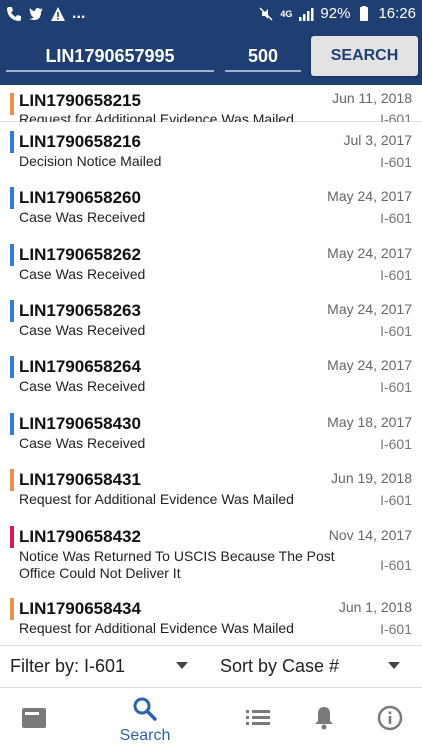  Describe the element at coordinates (80, 423) in the screenshot. I see `case-number: LIN1790658430` at that location.